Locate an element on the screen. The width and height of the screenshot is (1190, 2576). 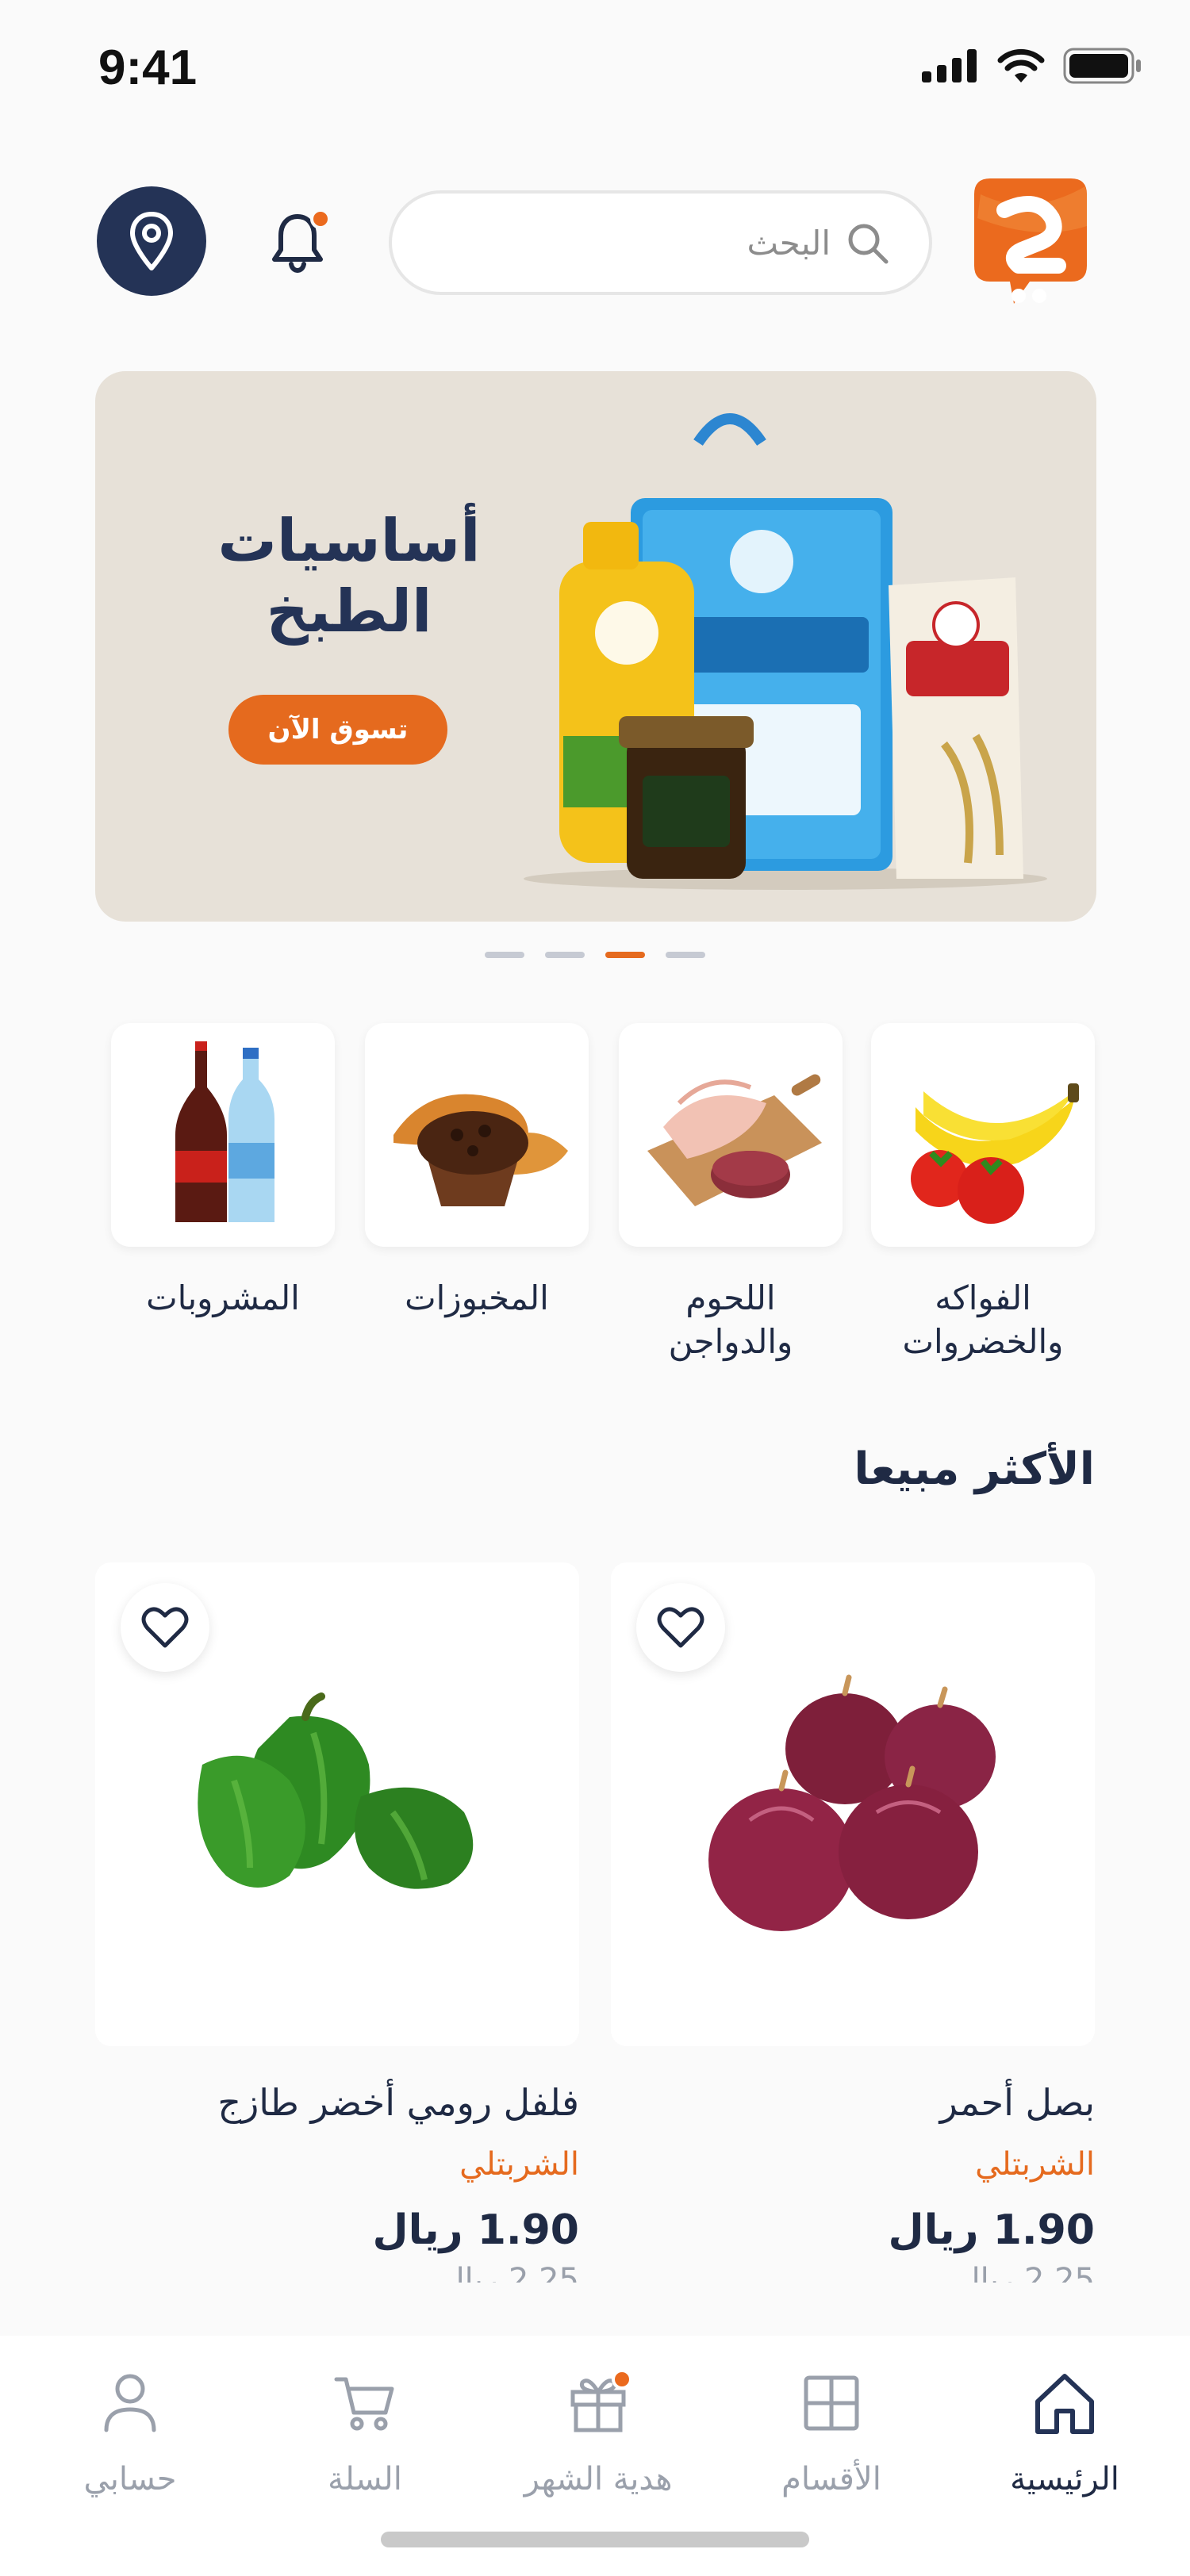
category-drinks: المشروبات is located at coordinates (223, 1172).